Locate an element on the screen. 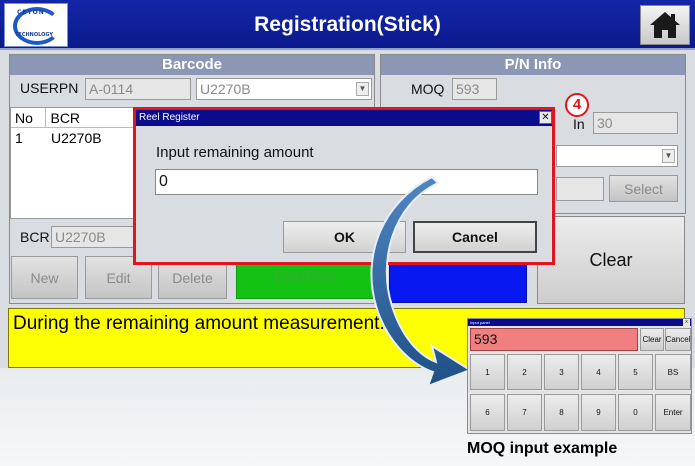 This screenshot has width=695, height=466. keypad-key: 9 is located at coordinates (598, 412).